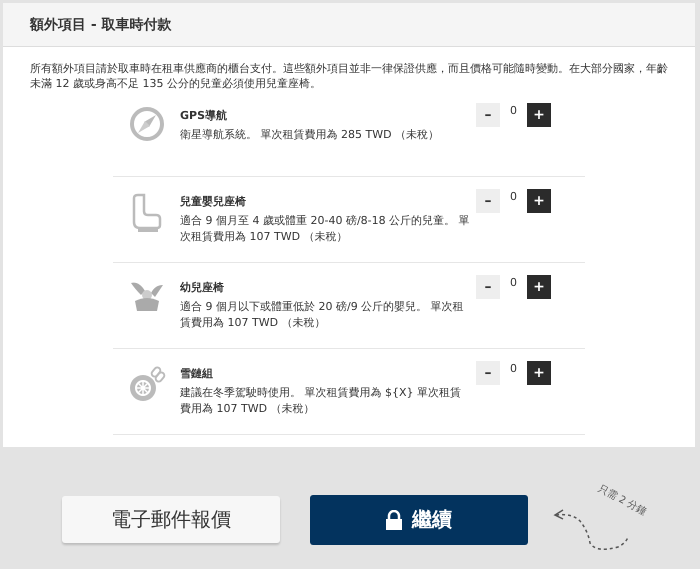 The width and height of the screenshot is (700, 569). I want to click on extra-description: 衛星導航系統。 單次租賃費用為 285 TWD （未稅）, so click(310, 135).